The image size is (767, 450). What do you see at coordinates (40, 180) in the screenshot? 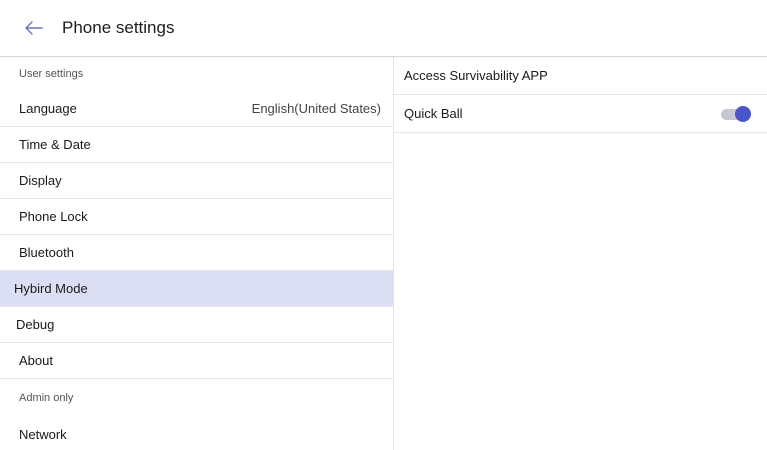
I see `sidebar-item-label: Display` at bounding box center [40, 180].